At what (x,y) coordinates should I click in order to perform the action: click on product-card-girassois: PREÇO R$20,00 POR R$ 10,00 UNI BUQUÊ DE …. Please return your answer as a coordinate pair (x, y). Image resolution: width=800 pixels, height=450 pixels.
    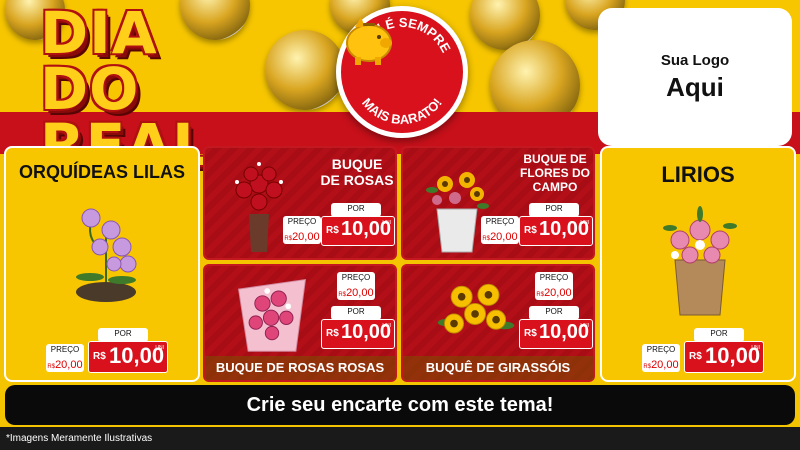
    Looking at the image, I should click on (498, 323).